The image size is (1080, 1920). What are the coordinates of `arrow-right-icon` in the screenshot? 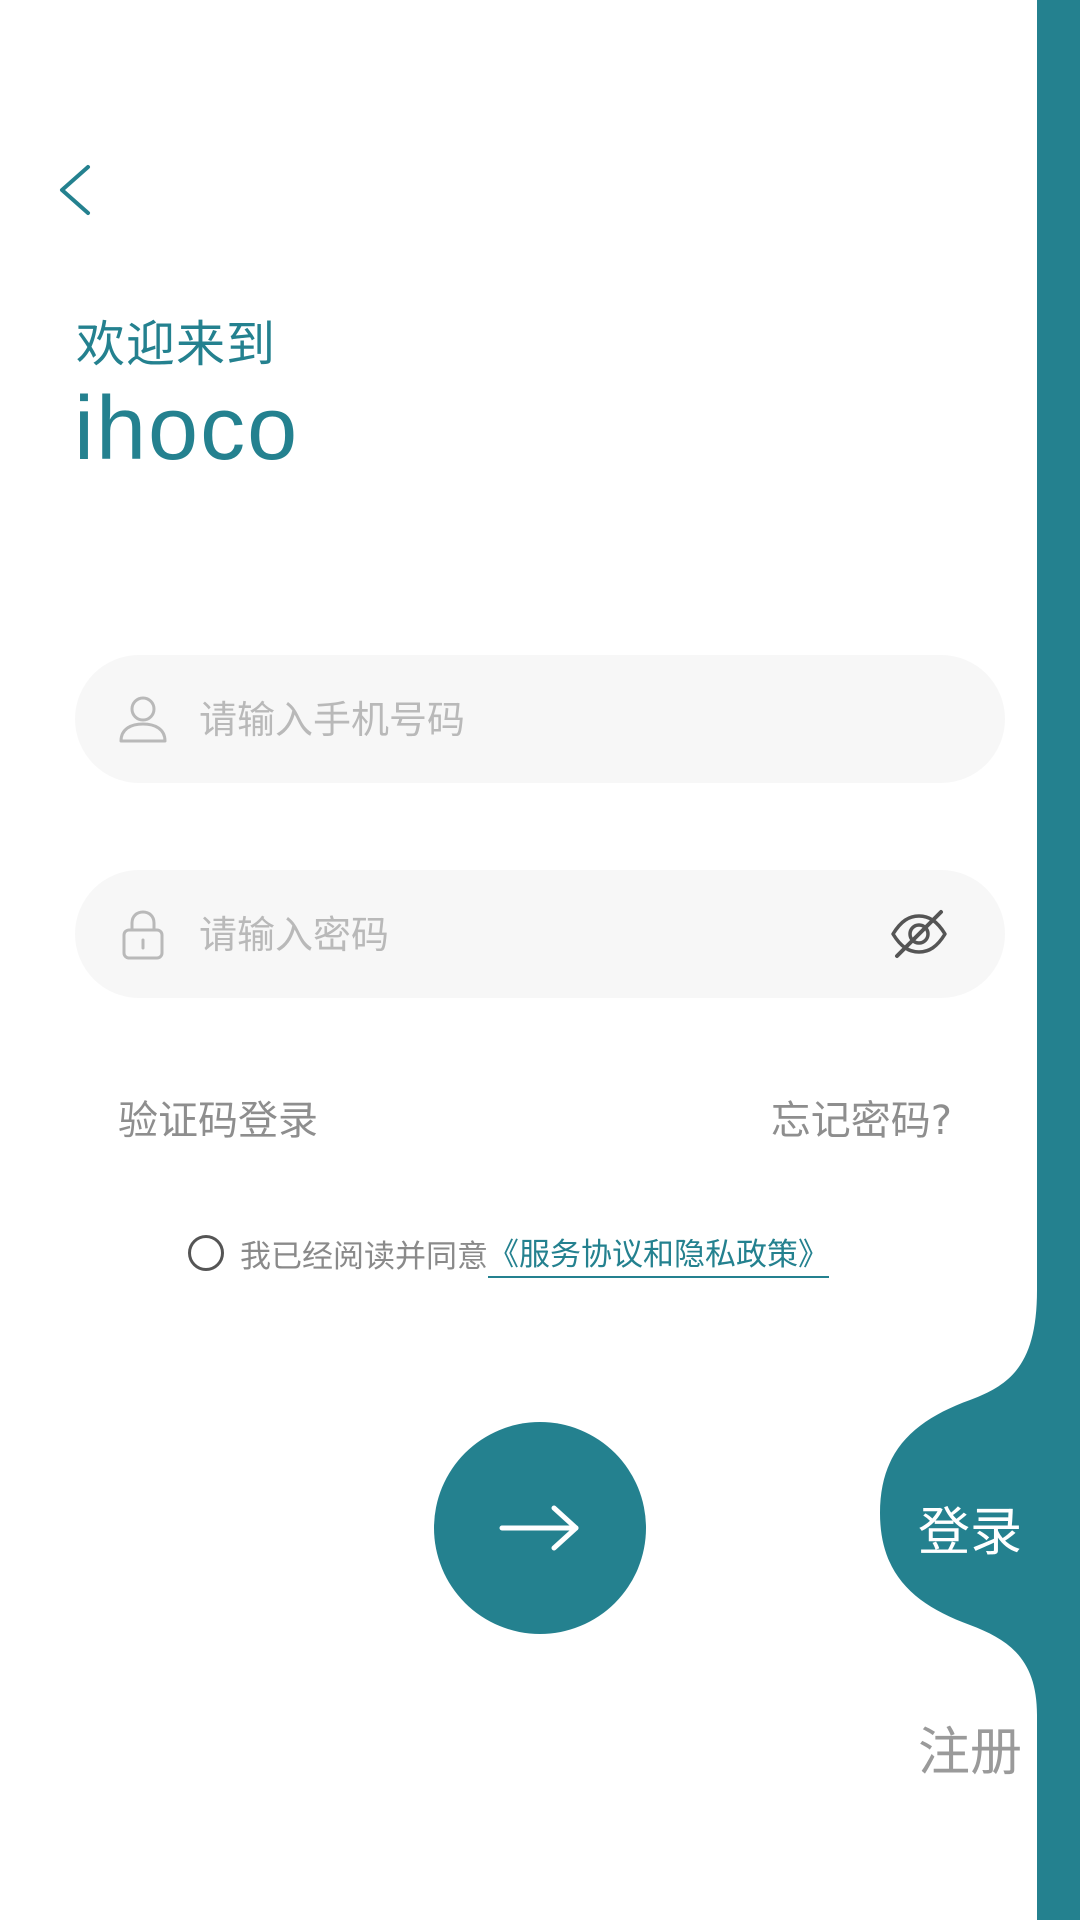 It's located at (539, 1528).